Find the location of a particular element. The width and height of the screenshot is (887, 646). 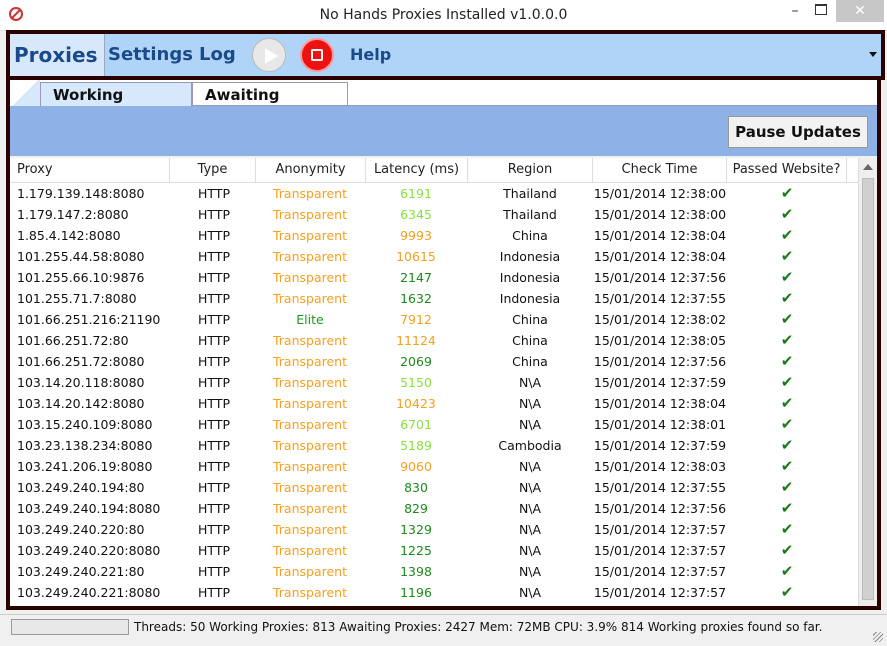

toolbar: Pause Updates is located at coordinates (443, 131).